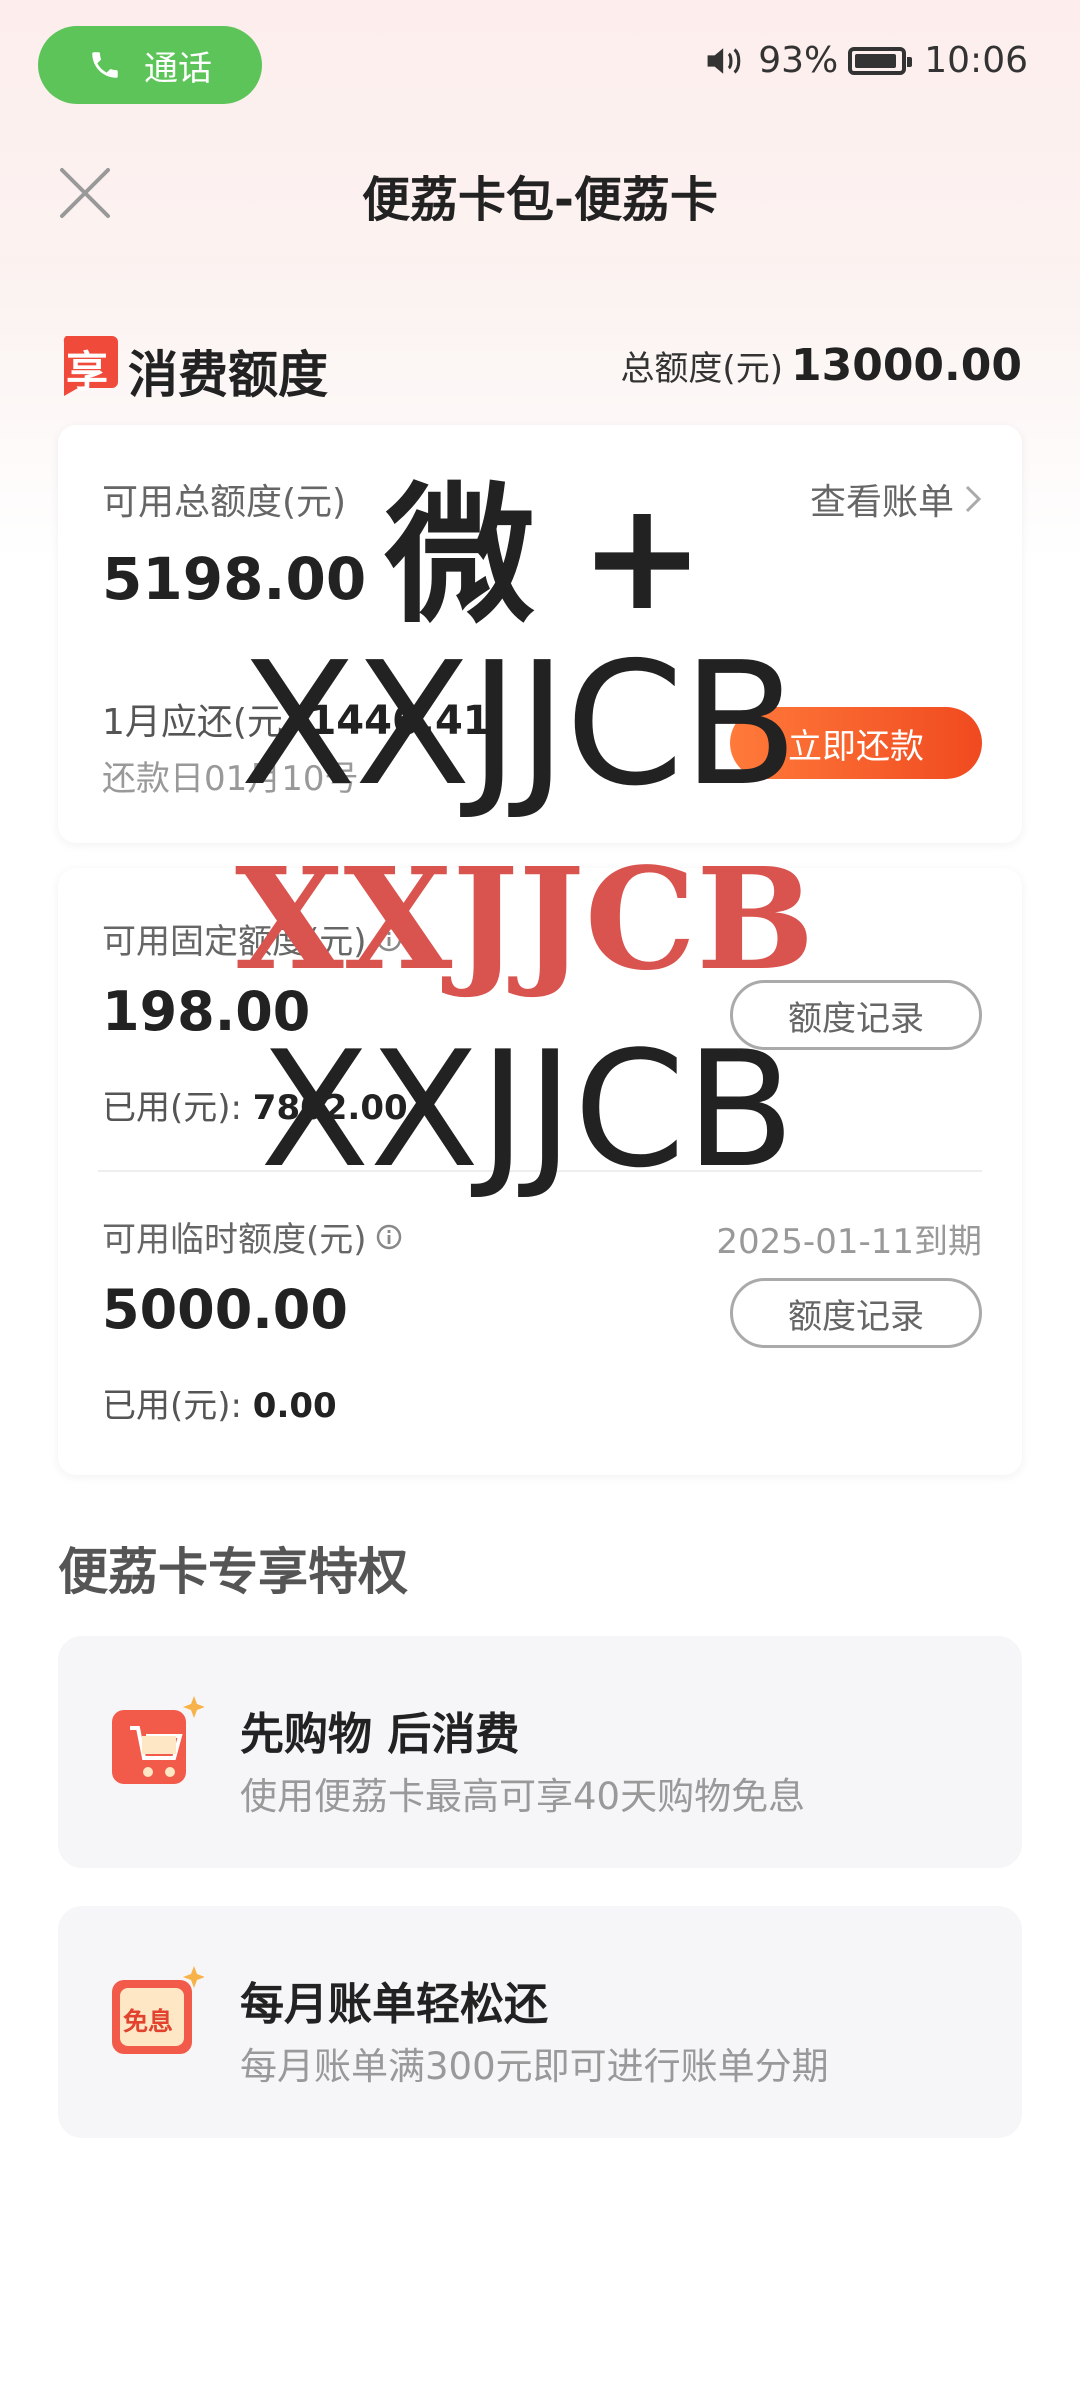  Describe the element at coordinates (528, 1109) in the screenshot. I see `watermark-line4: XXJJCB` at that location.